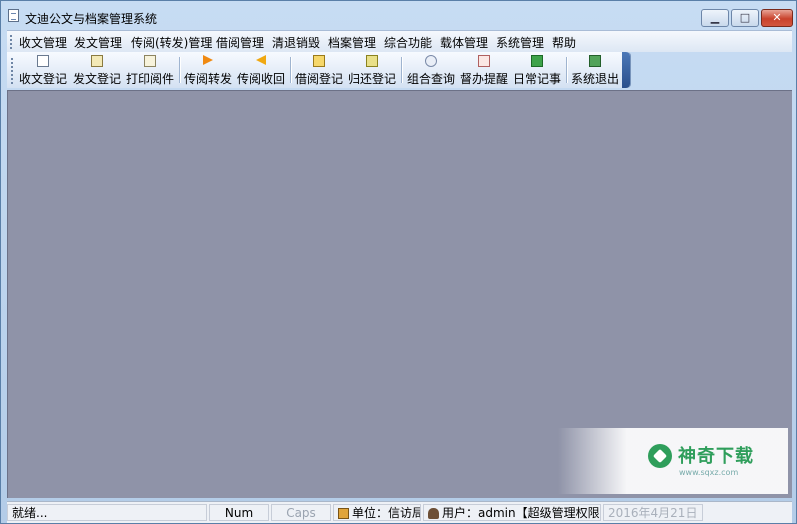 Image resolution: width=797 pixels, height=524 pixels. Describe the element at coordinates (319, 61) in the screenshot. I see `book-lend-icon` at that location.